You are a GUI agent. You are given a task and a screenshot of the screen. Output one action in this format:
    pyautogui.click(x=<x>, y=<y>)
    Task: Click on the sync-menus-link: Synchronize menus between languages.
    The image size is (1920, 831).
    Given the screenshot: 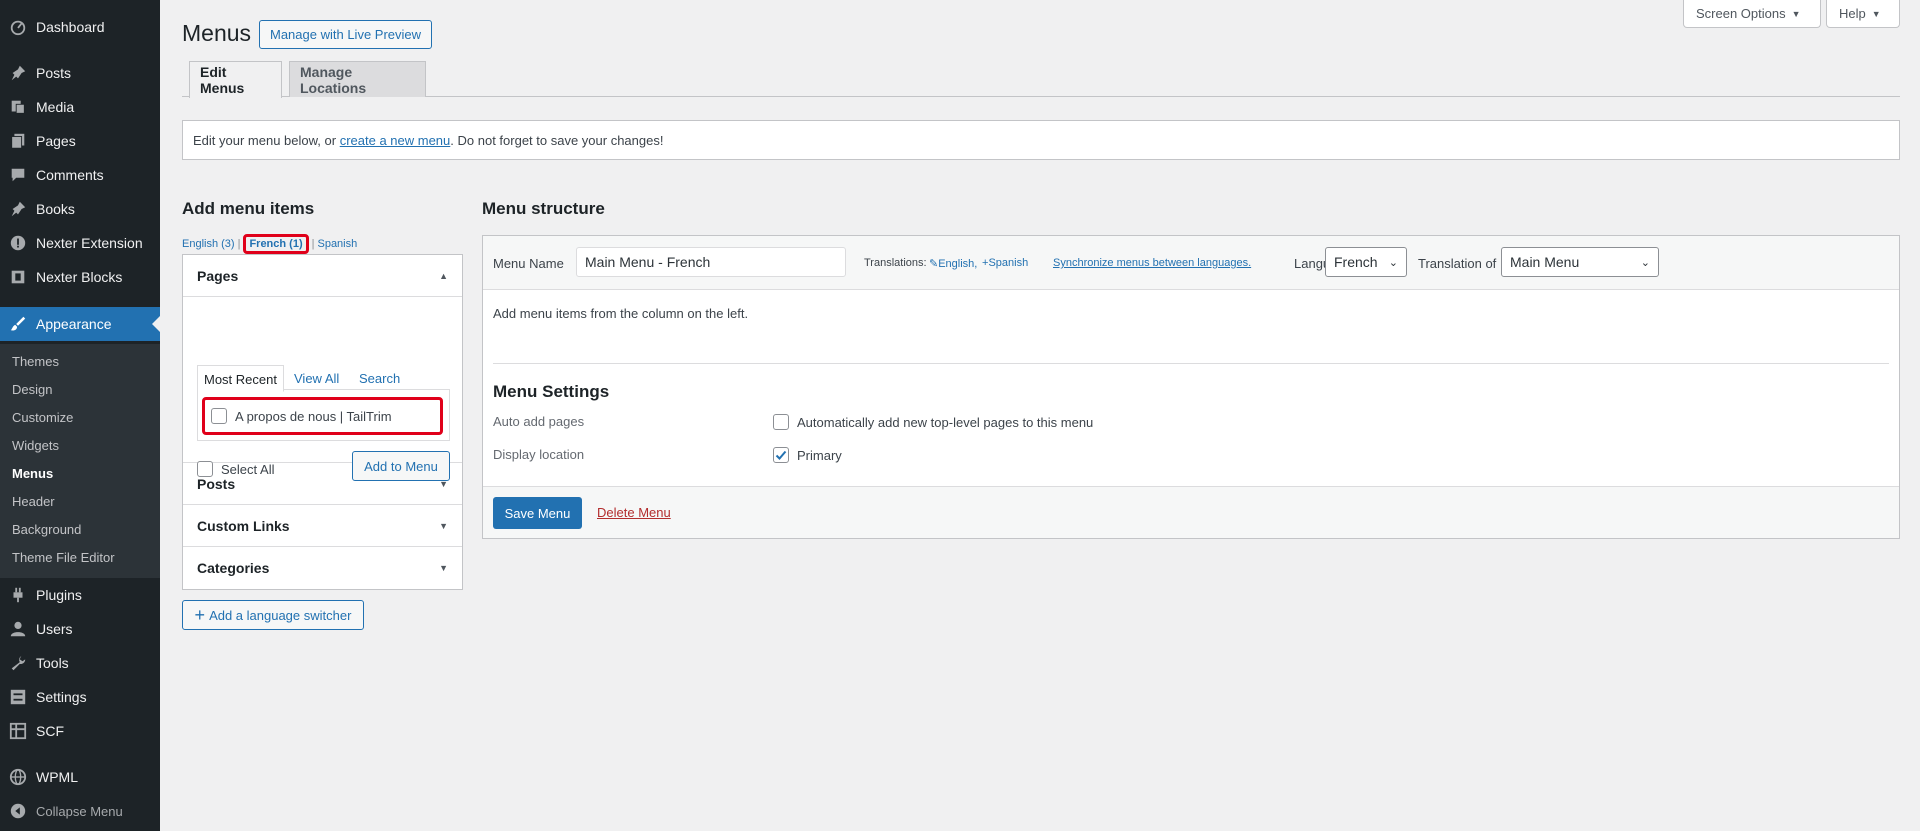 What is the action you would take?
    pyautogui.click(x=1152, y=263)
    